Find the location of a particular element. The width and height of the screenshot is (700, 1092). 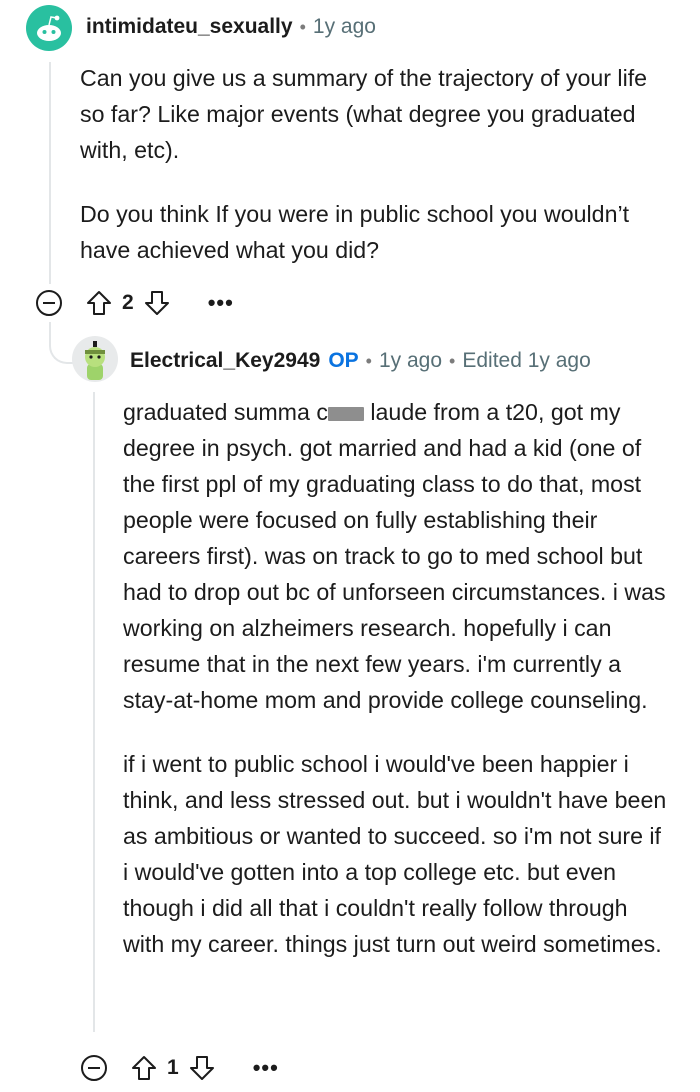

thread-line-main is located at coordinates (50, 173).